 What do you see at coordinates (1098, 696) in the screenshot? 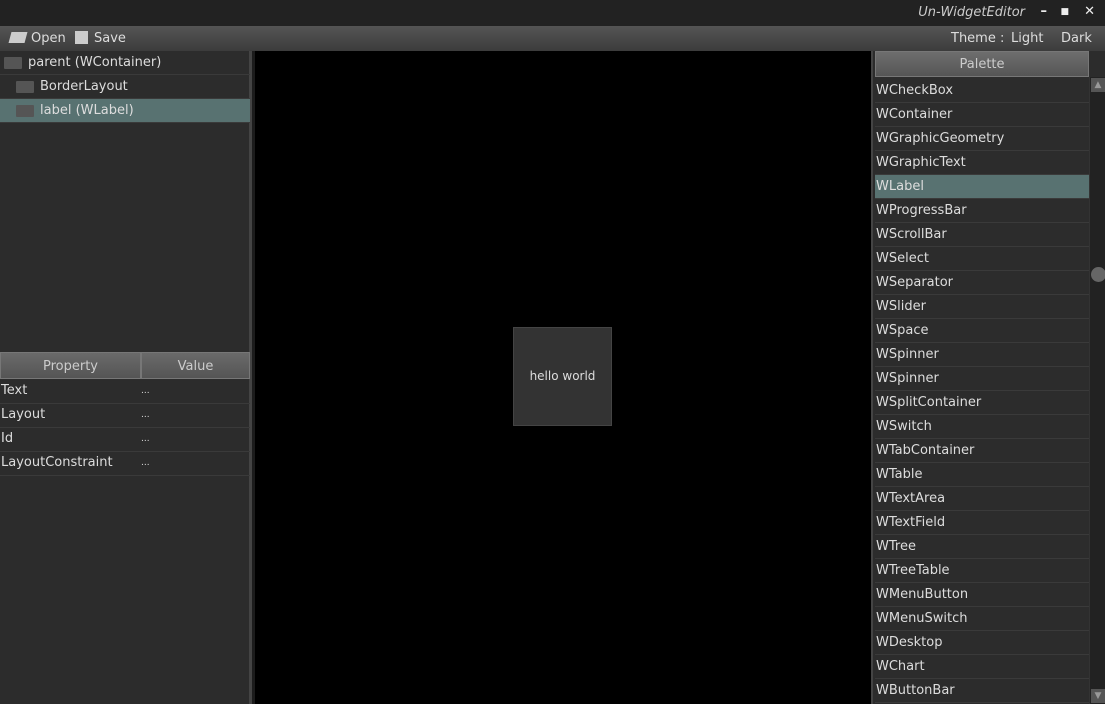
I see `scroll-down-icon: ▼` at bounding box center [1098, 696].